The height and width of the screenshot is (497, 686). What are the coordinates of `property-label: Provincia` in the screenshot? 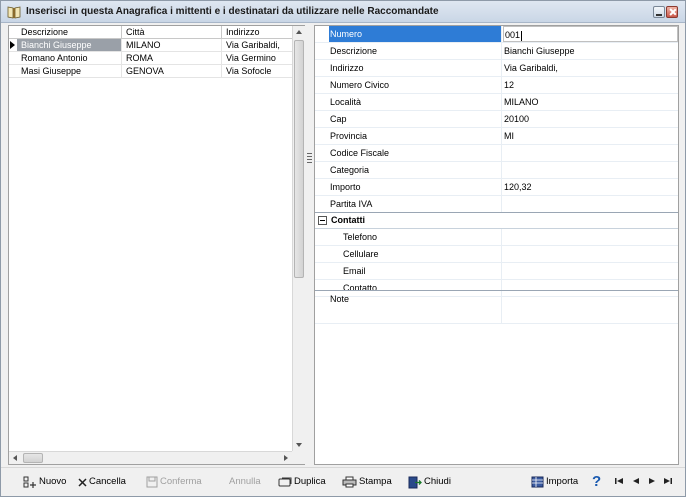 It's located at (415, 136).